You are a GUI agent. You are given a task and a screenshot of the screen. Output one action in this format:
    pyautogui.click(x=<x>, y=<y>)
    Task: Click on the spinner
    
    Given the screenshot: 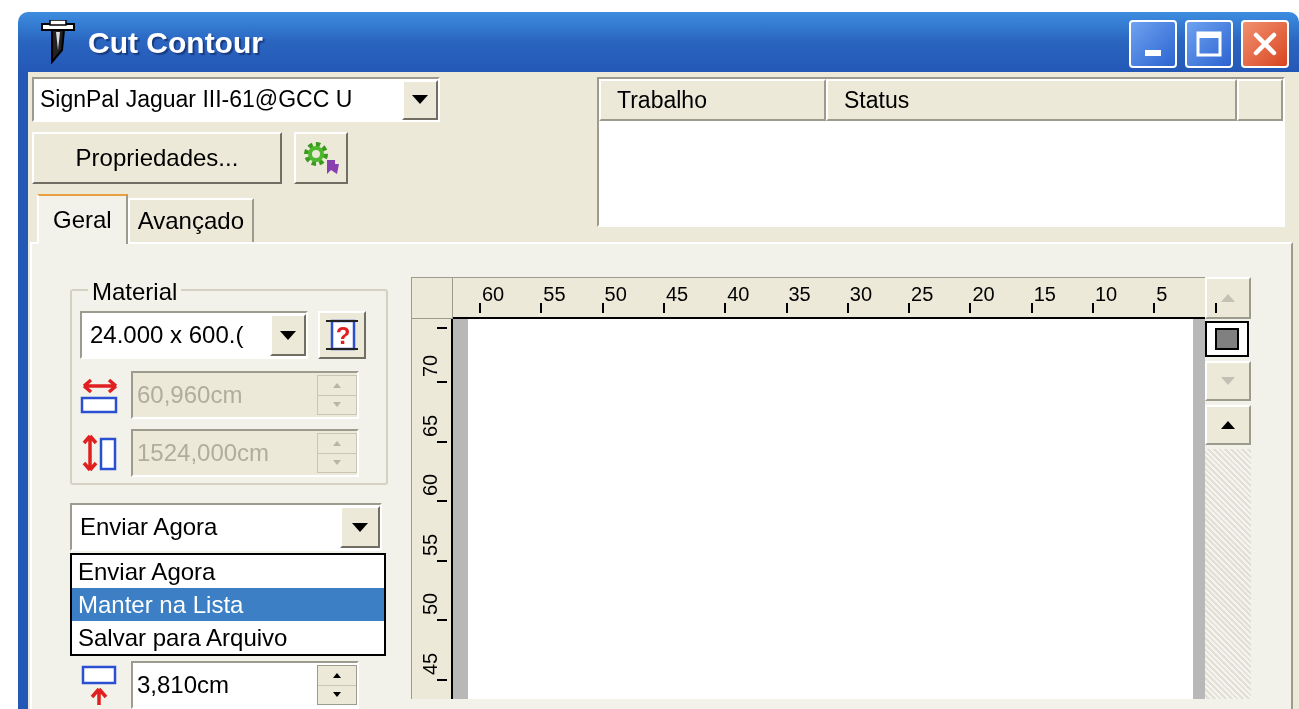 What is the action you would take?
    pyautogui.click(x=337, y=685)
    